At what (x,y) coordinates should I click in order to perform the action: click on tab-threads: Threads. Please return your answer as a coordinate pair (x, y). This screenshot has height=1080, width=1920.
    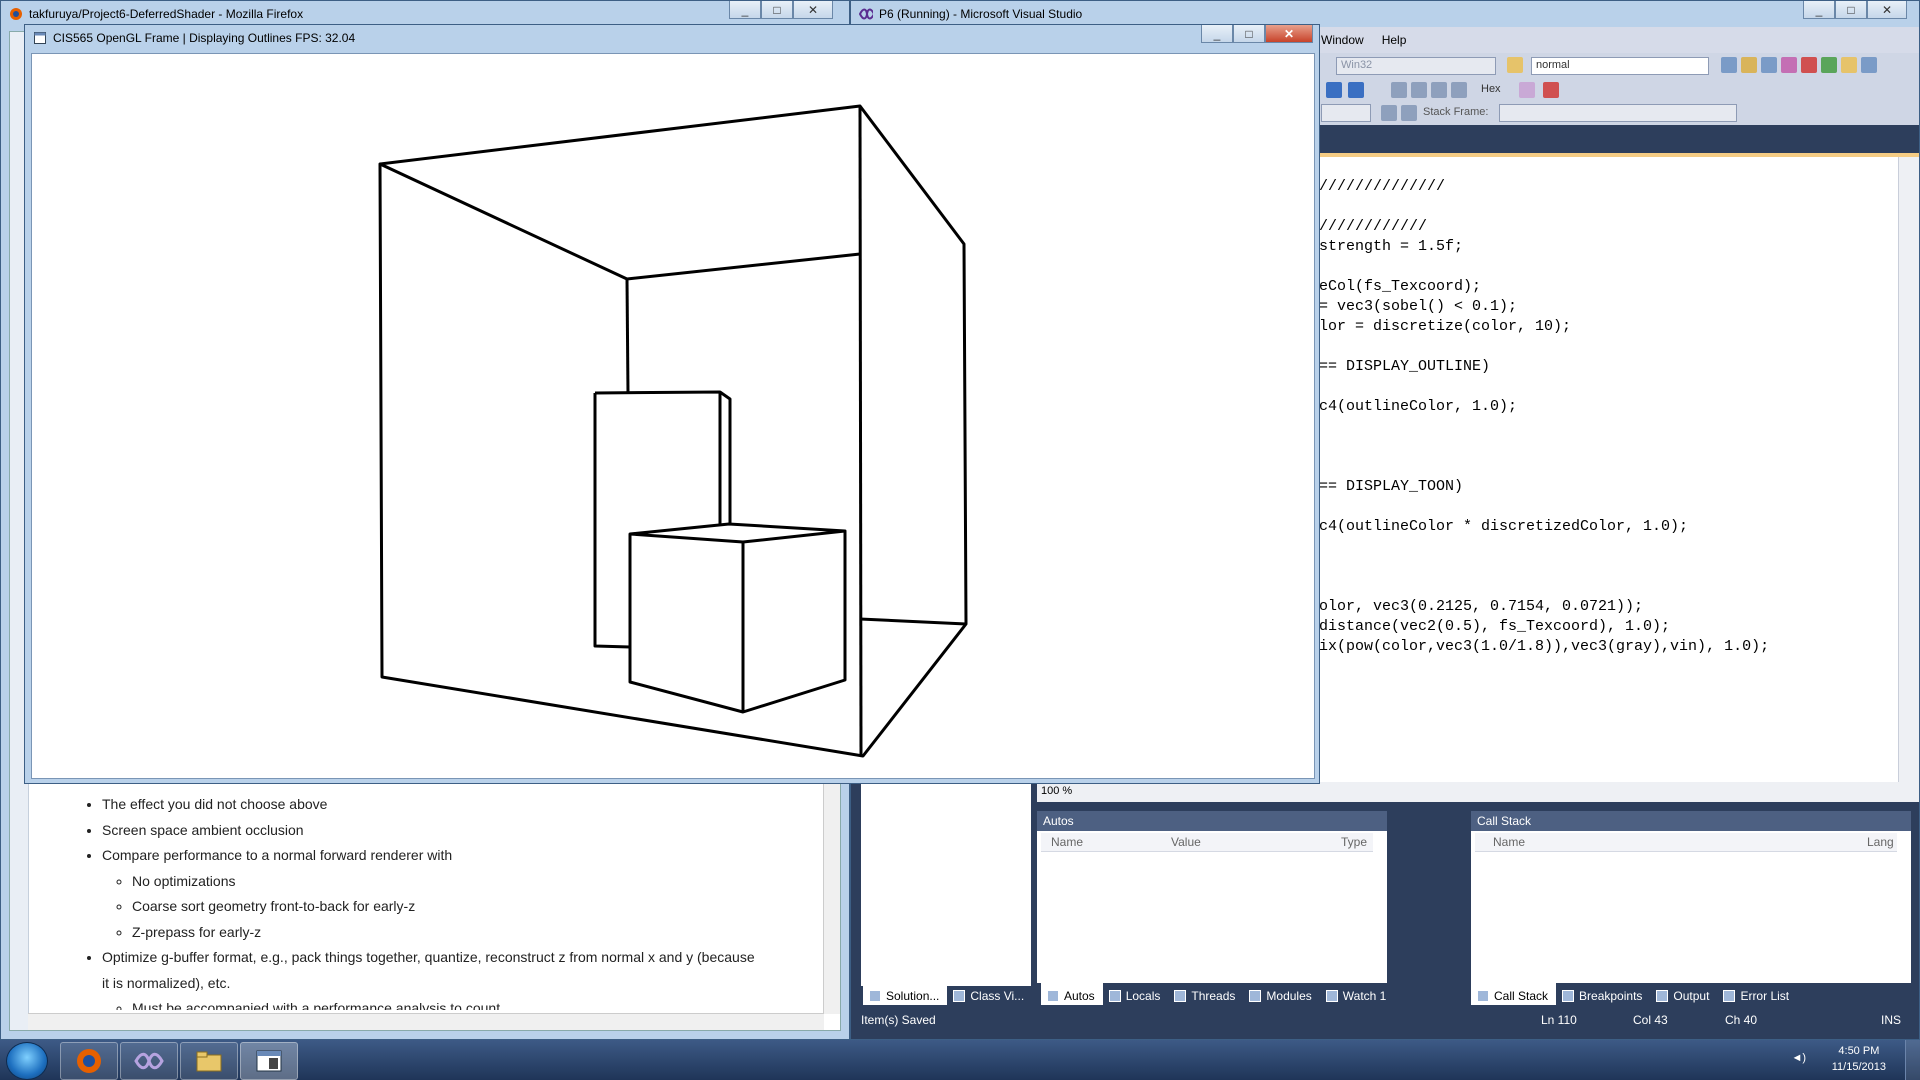
    Looking at the image, I should click on (1205, 994).